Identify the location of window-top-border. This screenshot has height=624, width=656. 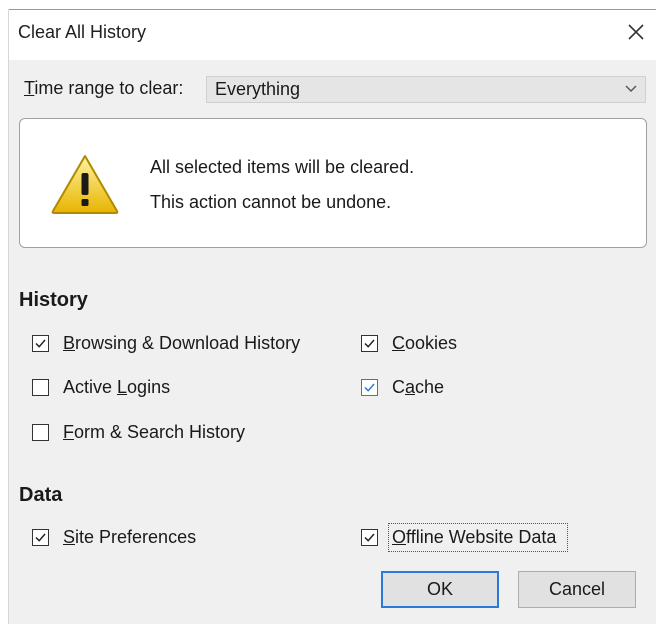
(332, 9).